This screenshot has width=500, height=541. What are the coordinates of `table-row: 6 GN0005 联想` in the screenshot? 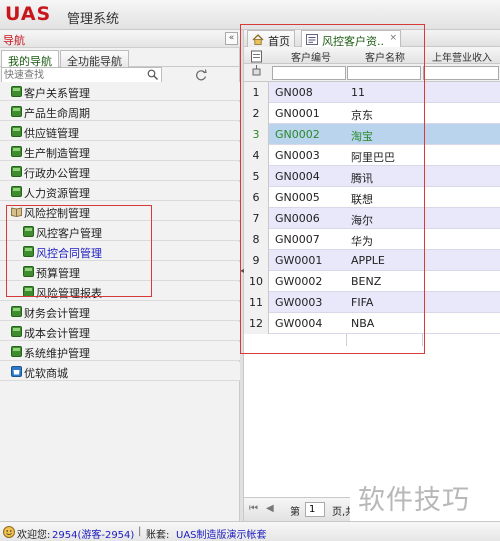 It's located at (372, 197).